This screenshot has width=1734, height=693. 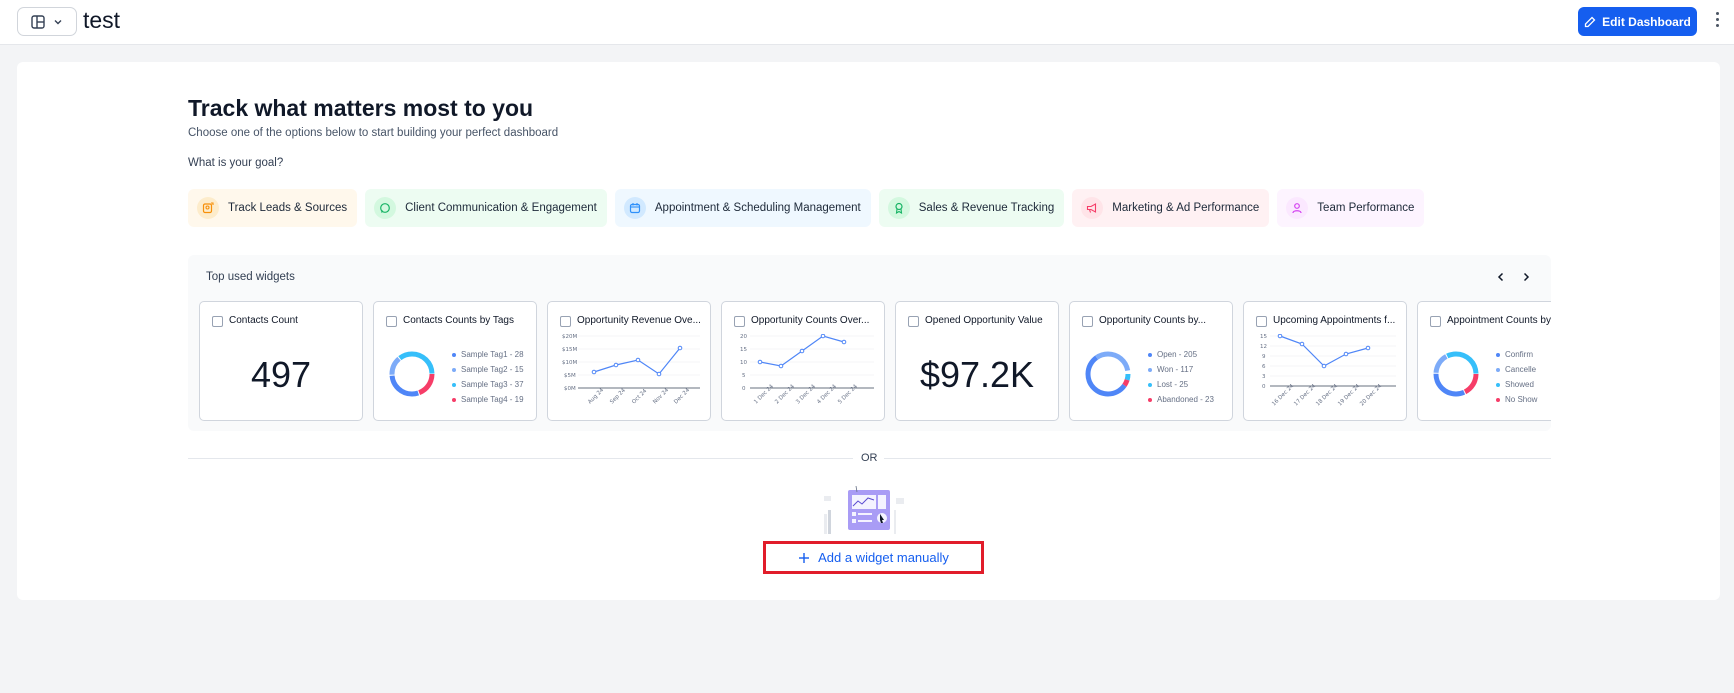 What do you see at coordinates (977, 374) in the screenshot?
I see `widget-value: $97.2K` at bounding box center [977, 374].